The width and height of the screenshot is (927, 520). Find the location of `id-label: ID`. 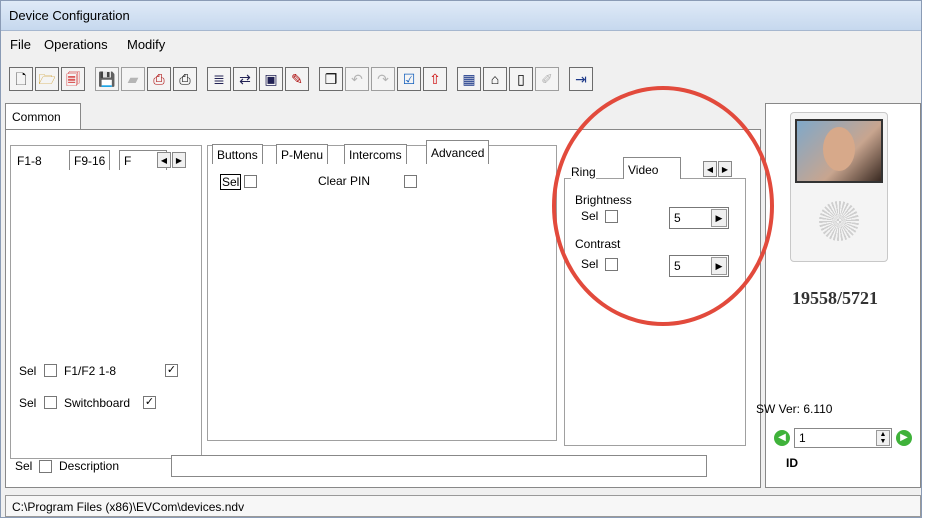

id-label: ID is located at coordinates (792, 463).